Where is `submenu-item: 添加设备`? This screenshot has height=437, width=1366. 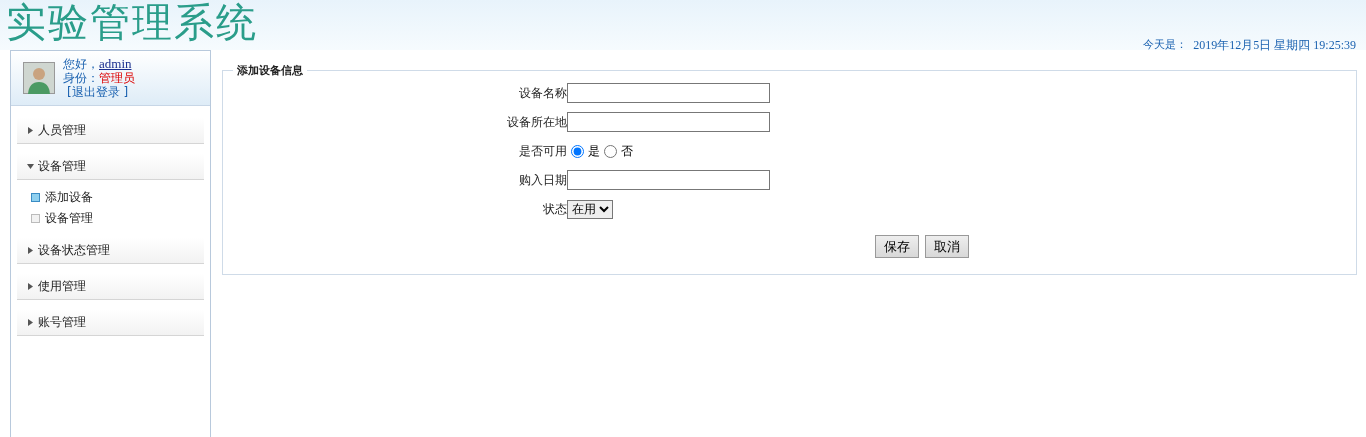 submenu-item: 添加设备 is located at coordinates (120, 197).